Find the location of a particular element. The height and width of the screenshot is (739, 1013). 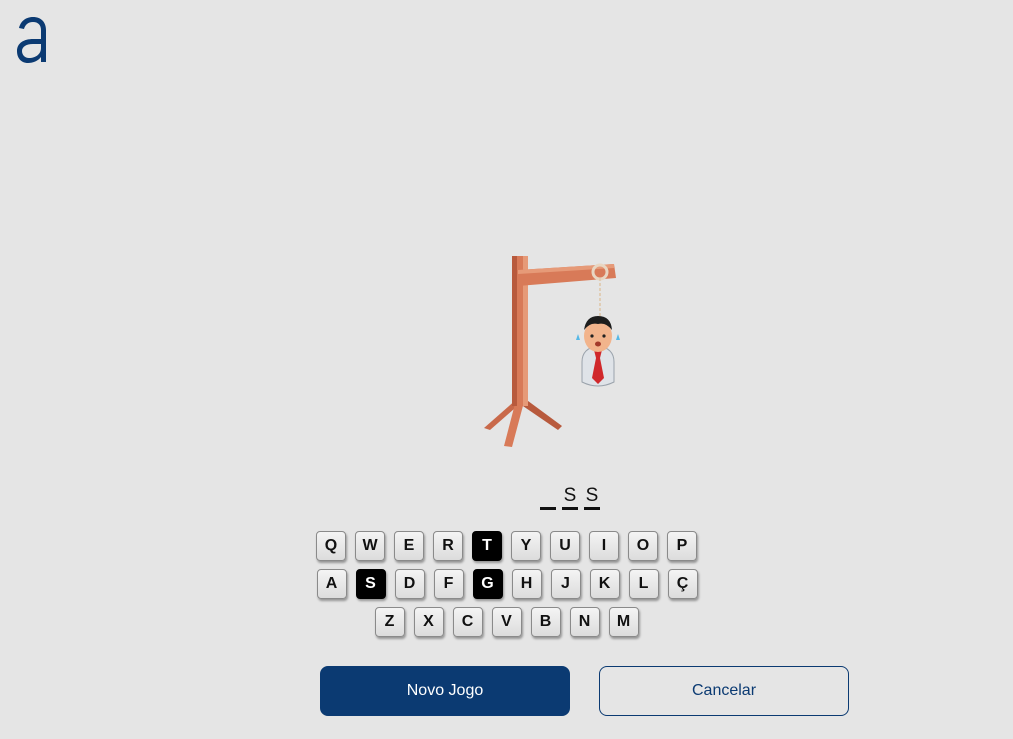

hanging-man-gallows-icon is located at coordinates (552, 351).